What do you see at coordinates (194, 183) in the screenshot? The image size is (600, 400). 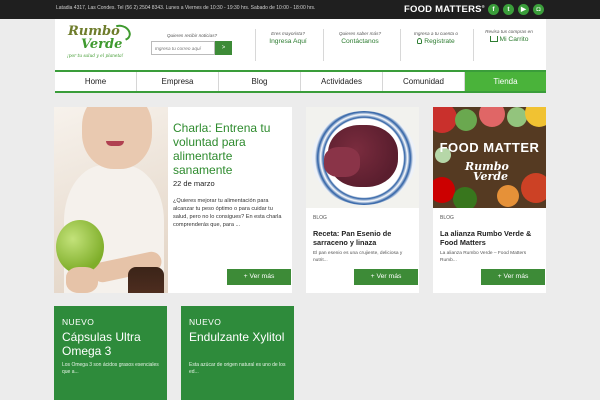 I see `feature-date: 22 de marzo` at bounding box center [194, 183].